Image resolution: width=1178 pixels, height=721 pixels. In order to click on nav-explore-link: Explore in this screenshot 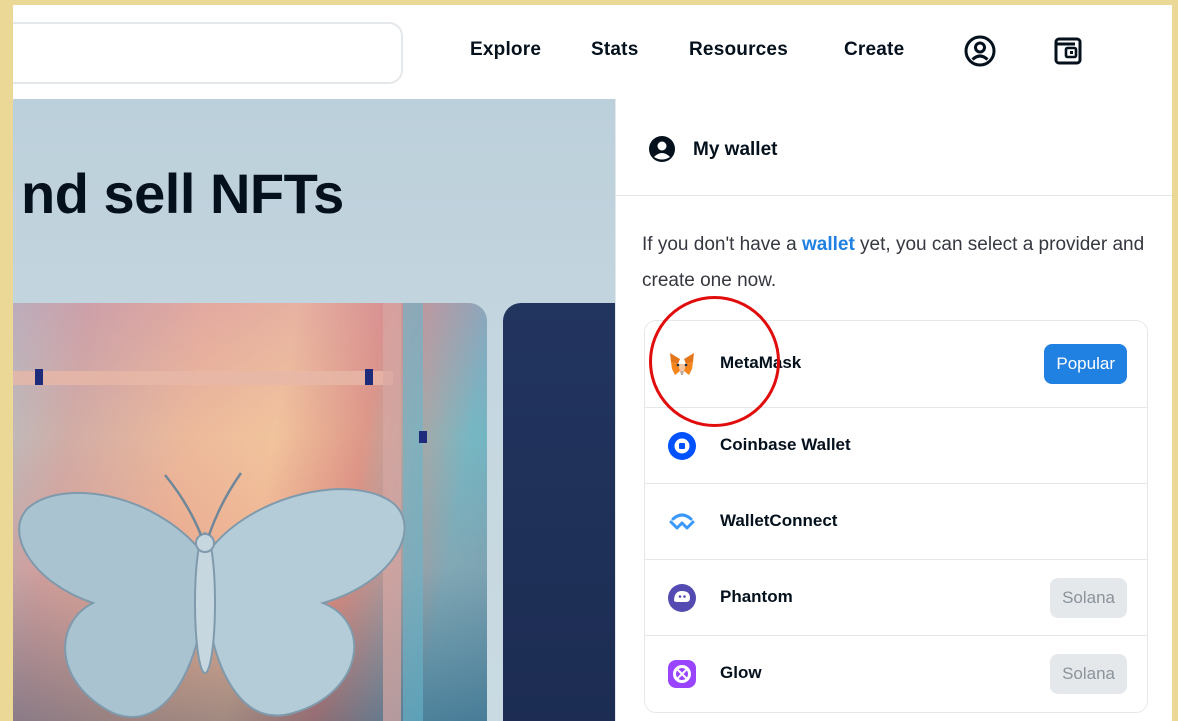, I will do `click(505, 50)`.